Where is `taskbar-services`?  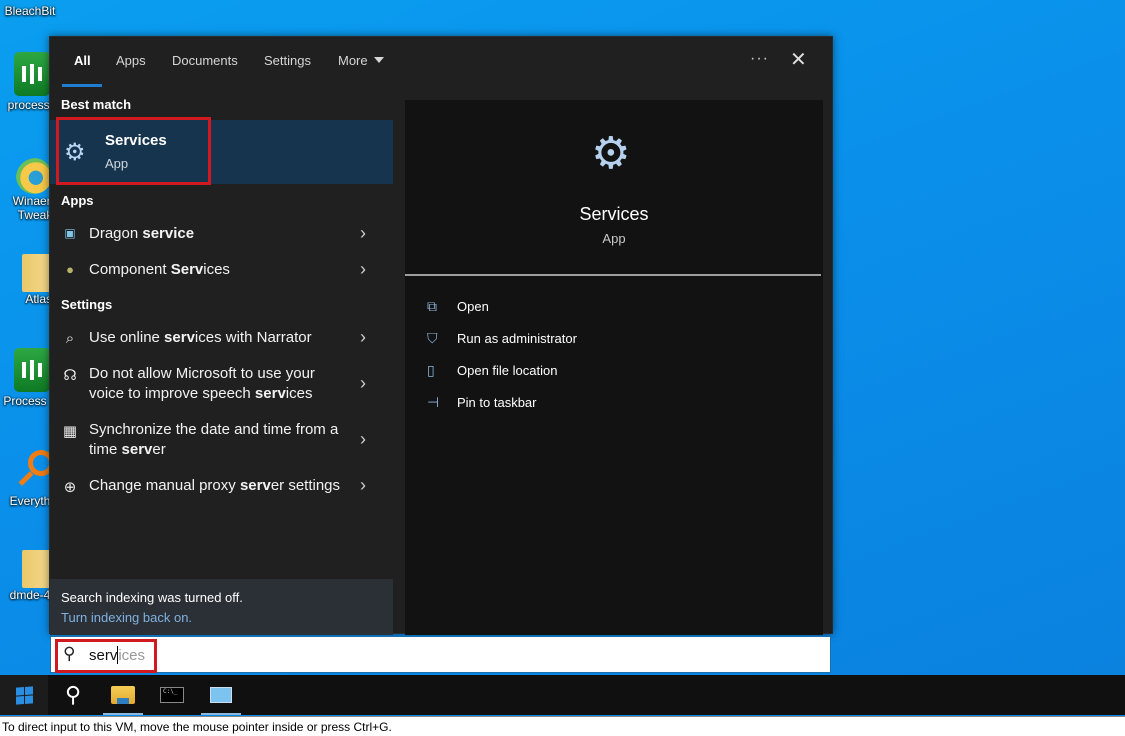 taskbar-services is located at coordinates (221, 695).